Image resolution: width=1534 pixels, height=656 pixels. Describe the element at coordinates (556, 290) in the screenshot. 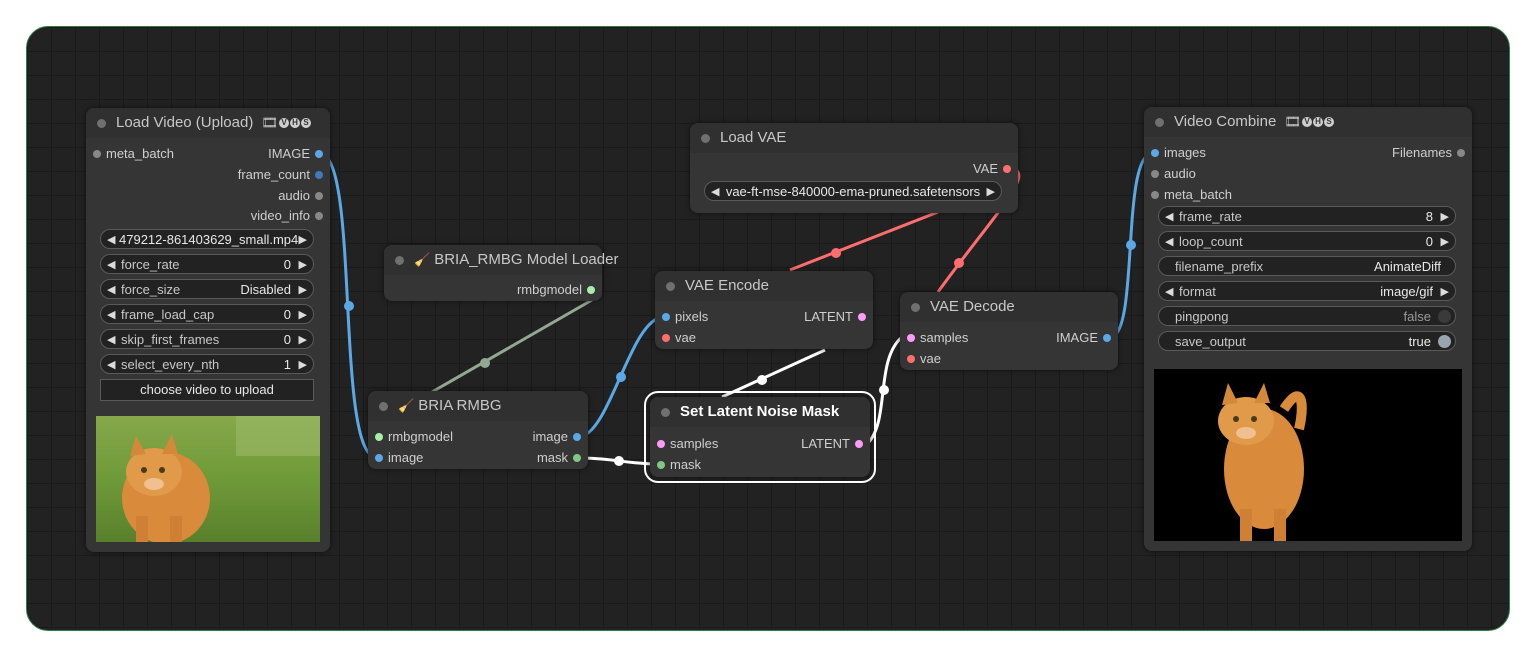

I see `output-rmbgmodel: rmbgmodel` at that location.